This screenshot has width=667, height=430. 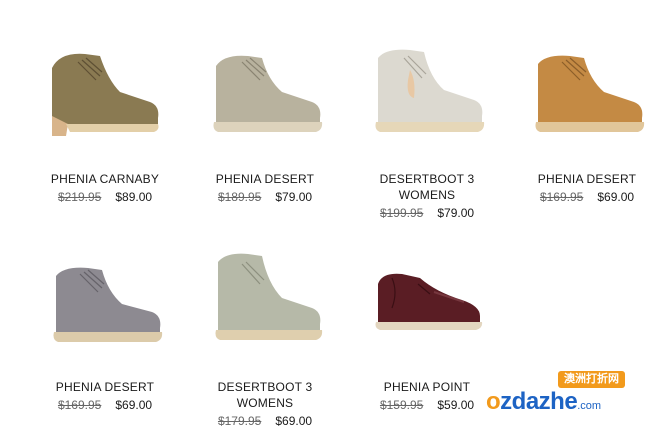 What do you see at coordinates (539, 401) in the screenshot?
I see `watermark-logo-rest: zdazhe` at bounding box center [539, 401].